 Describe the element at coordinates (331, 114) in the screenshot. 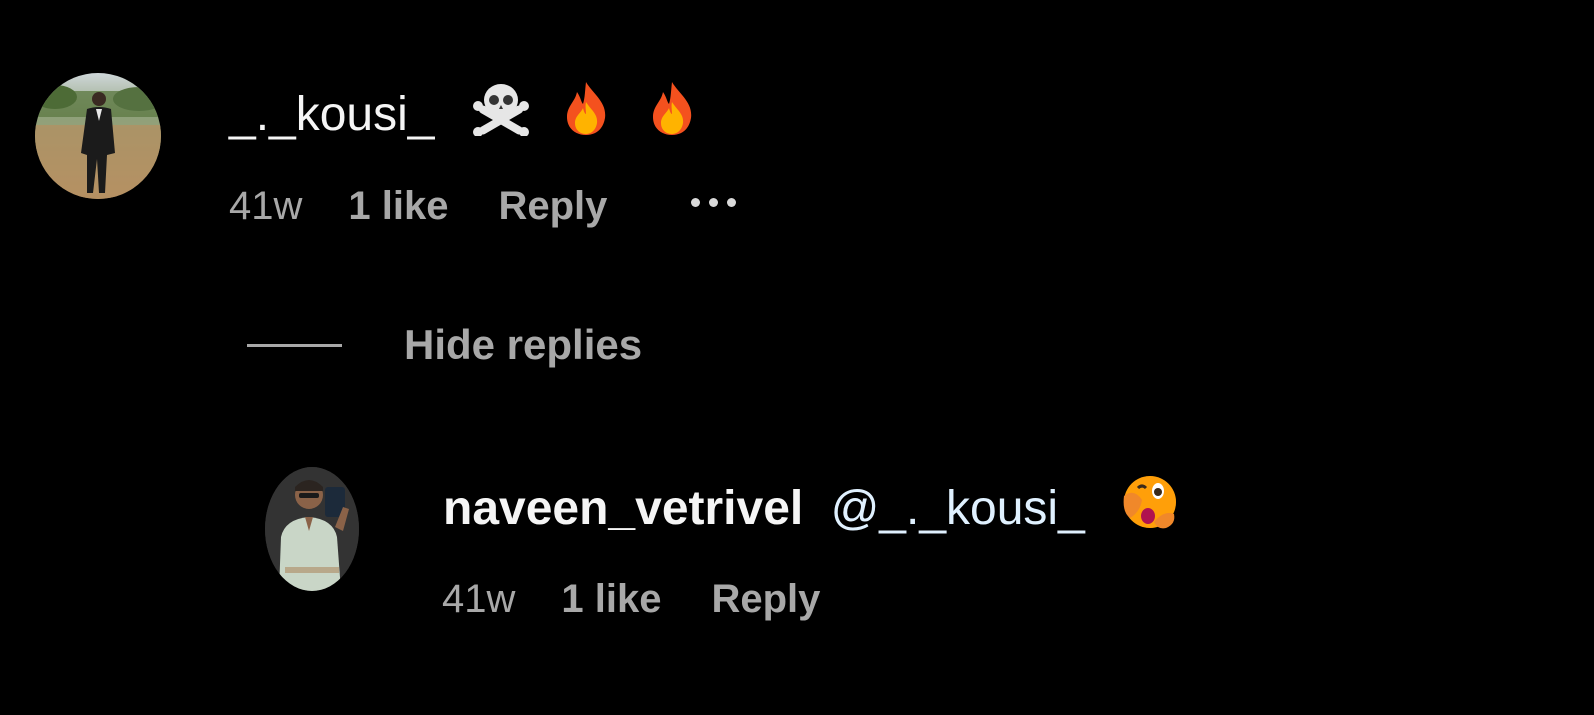

I see `comment-username: _._kousi_` at that location.